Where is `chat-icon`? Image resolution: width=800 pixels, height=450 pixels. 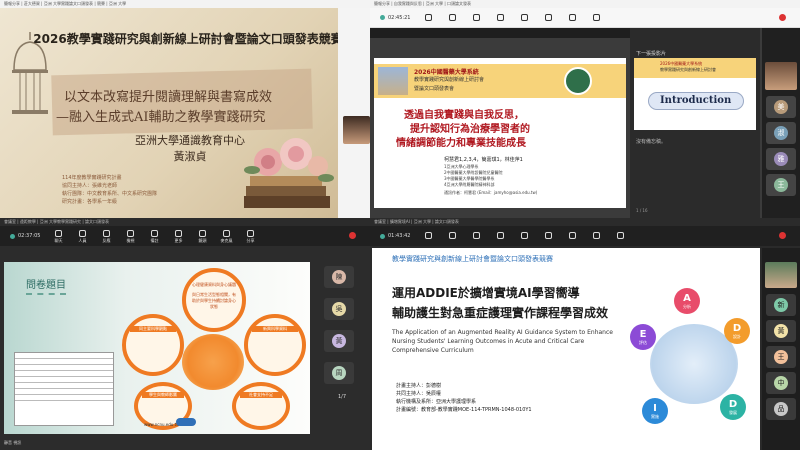
chat-icon is located at coordinates (428, 17).